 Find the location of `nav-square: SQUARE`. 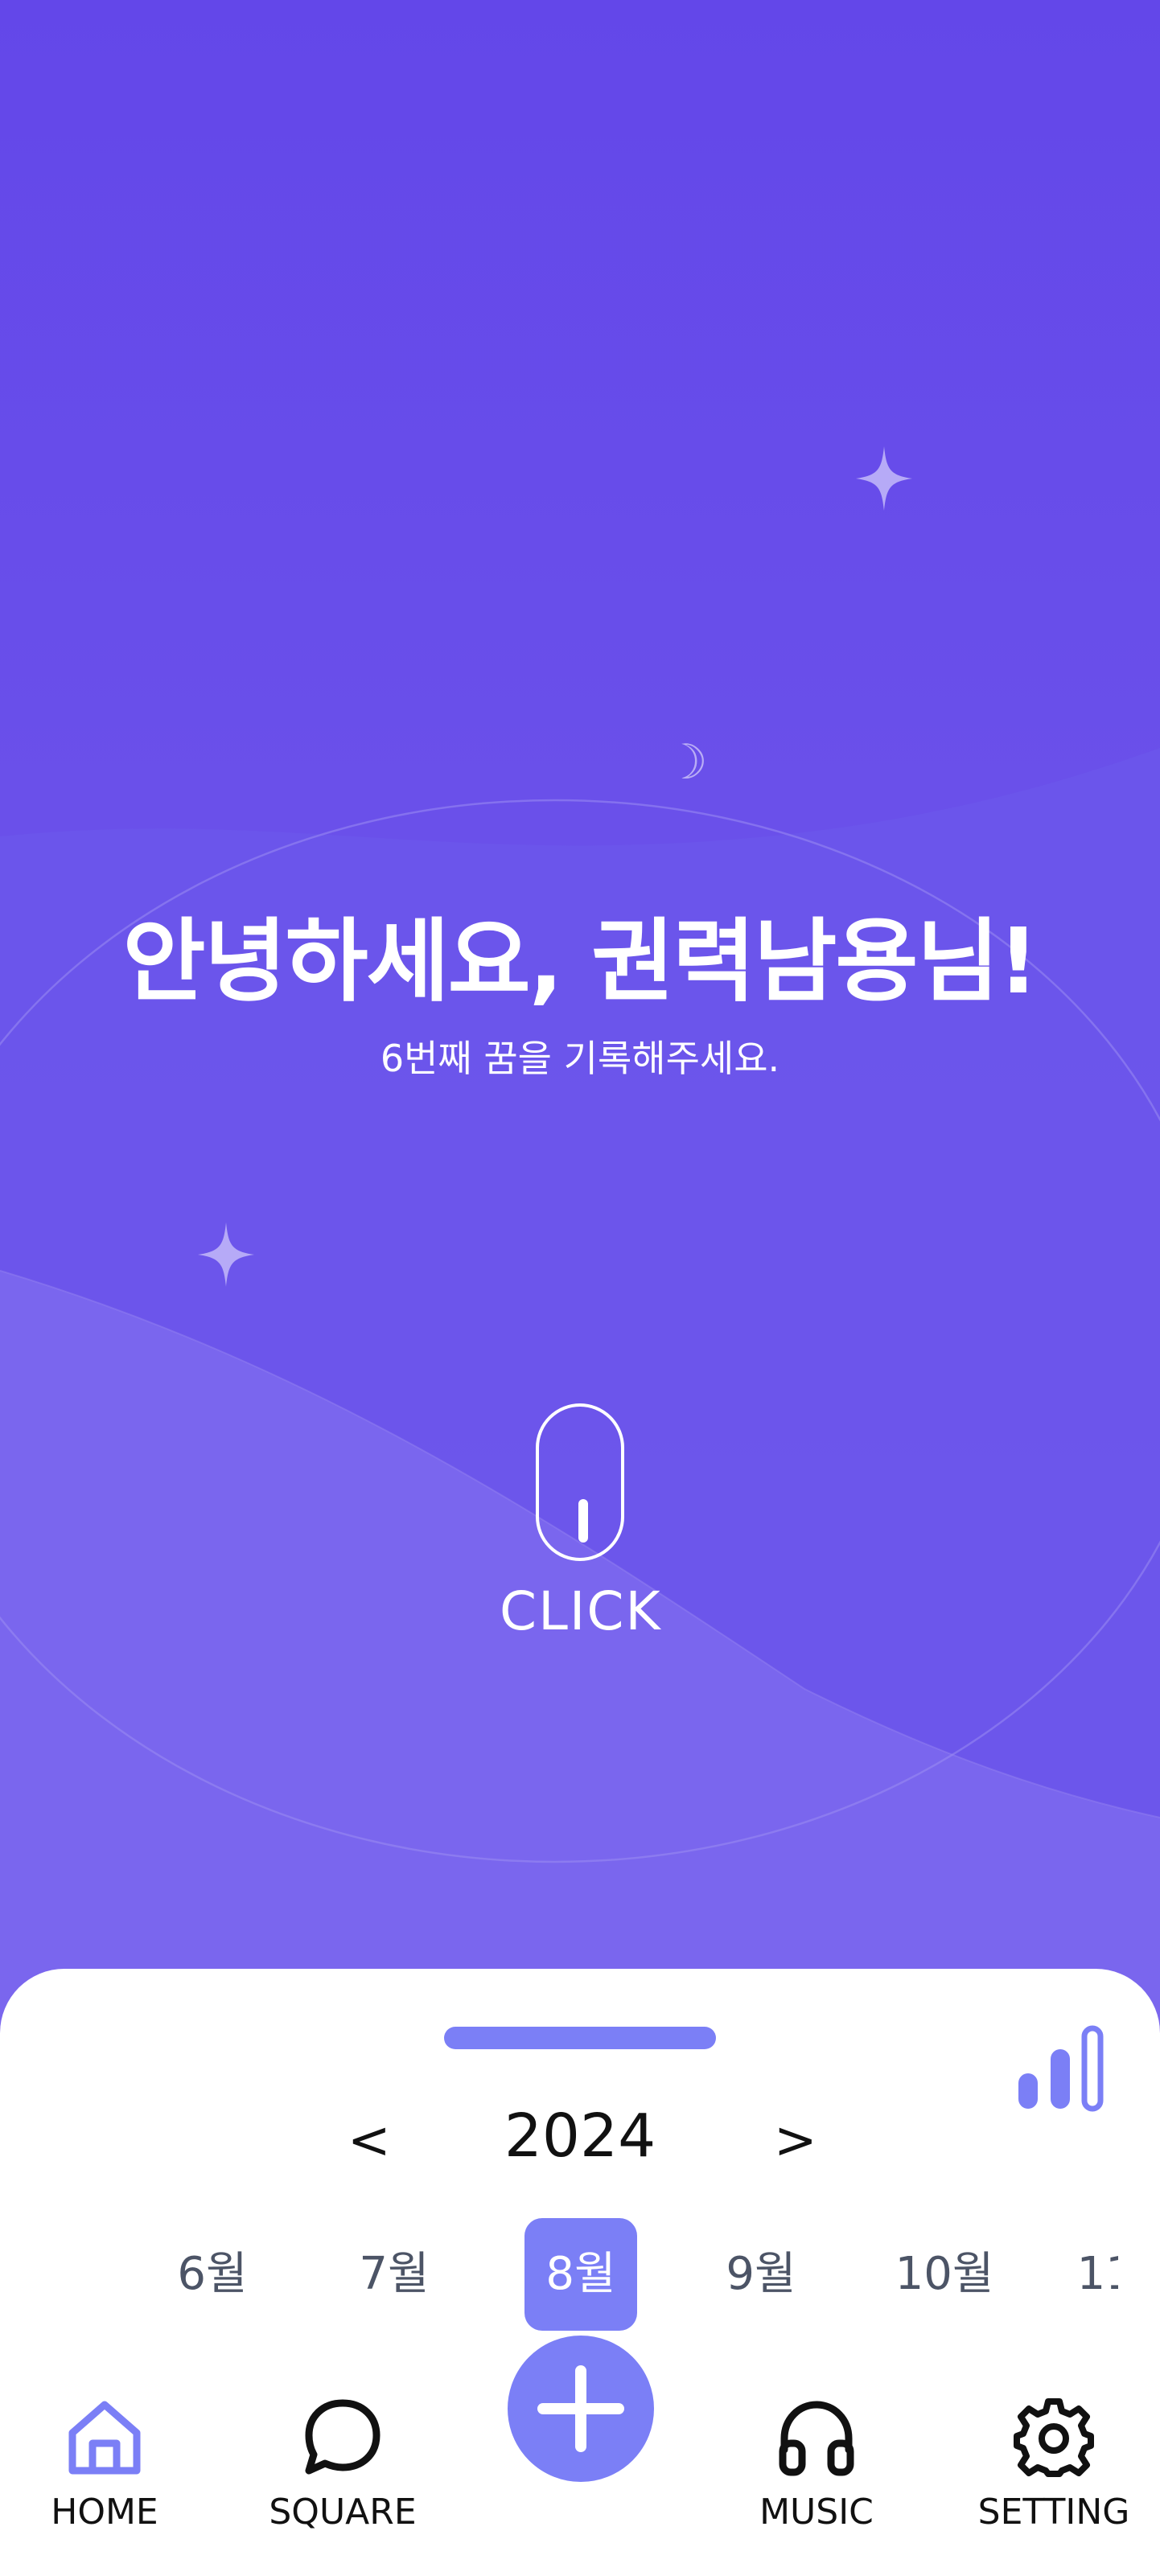

nav-square: SQUARE is located at coordinates (342, 2469).